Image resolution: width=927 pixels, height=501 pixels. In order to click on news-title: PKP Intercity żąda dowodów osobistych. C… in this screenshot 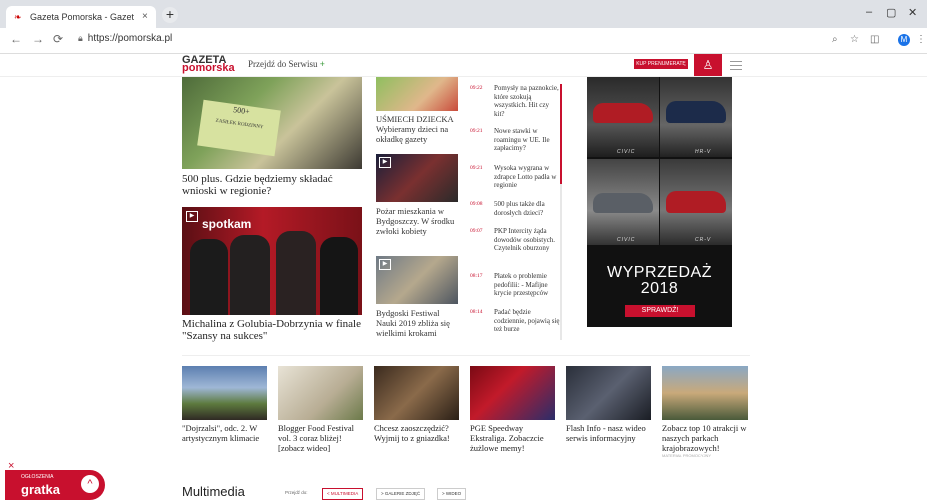, I will do `click(525, 239)`.